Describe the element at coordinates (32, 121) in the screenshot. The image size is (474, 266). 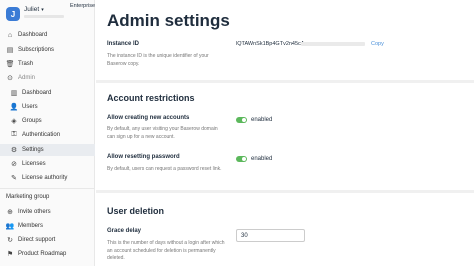
I see `sidebar-item-label: Groups` at that location.